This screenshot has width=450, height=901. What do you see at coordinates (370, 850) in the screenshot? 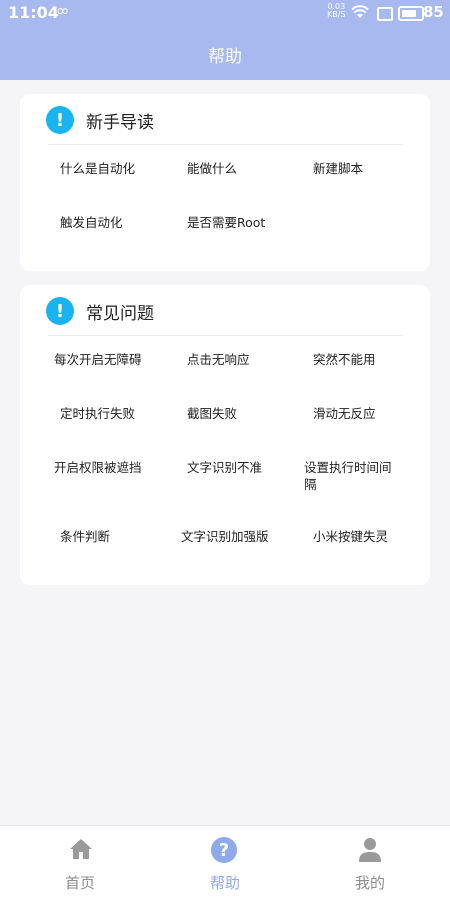
I see `person-icon` at bounding box center [370, 850].